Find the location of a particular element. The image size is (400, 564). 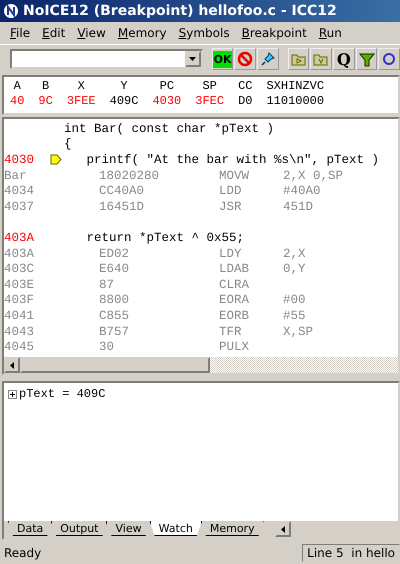

pane-tab: Watch is located at coordinates (176, 528).